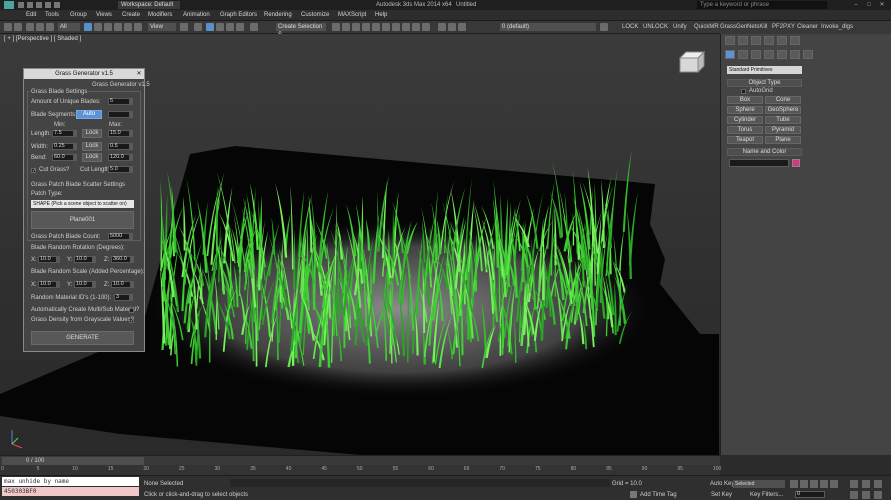  I want to click on add-time-tag: Add Time Tag, so click(658, 495).